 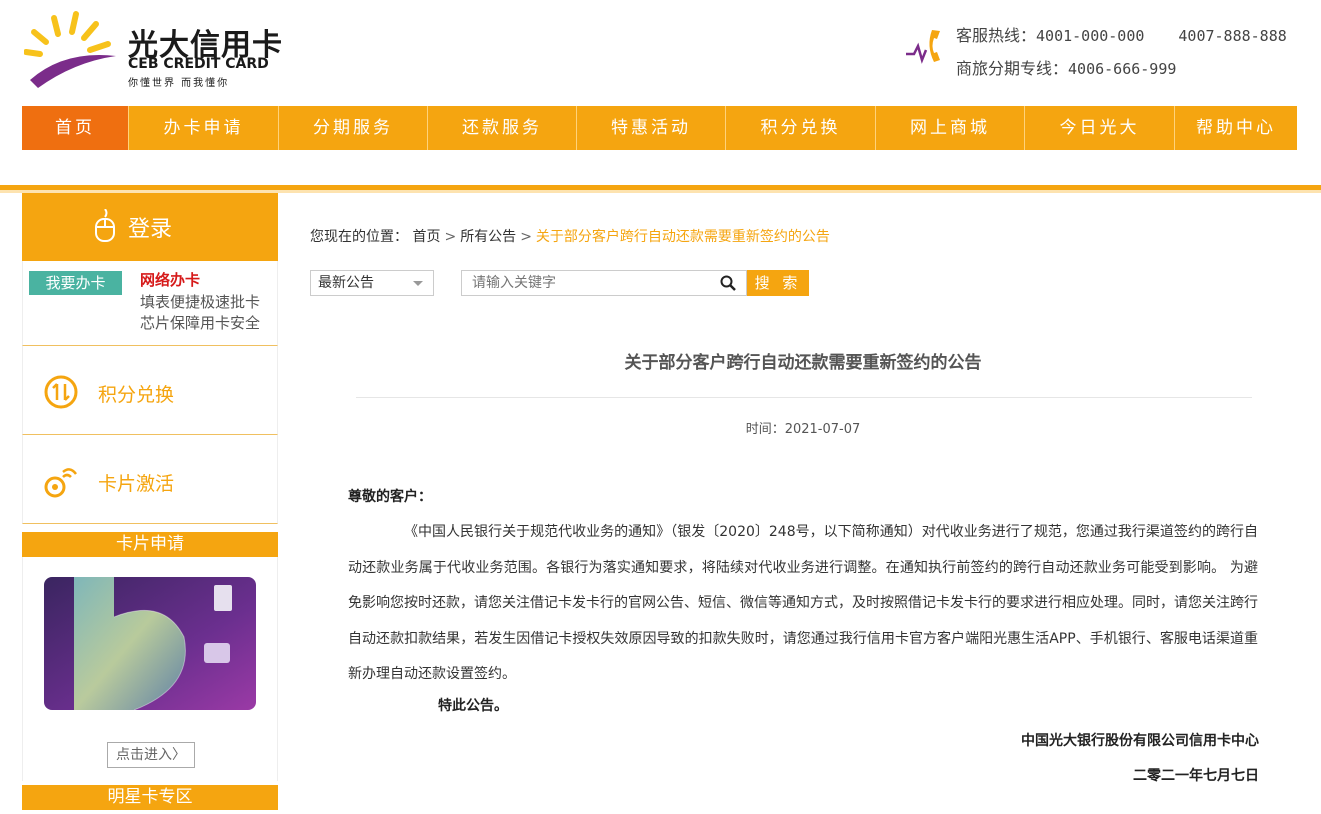 I want to click on article-title: 关于部分客户跨行自动还款需要重新签约的公告, so click(x=803, y=363).